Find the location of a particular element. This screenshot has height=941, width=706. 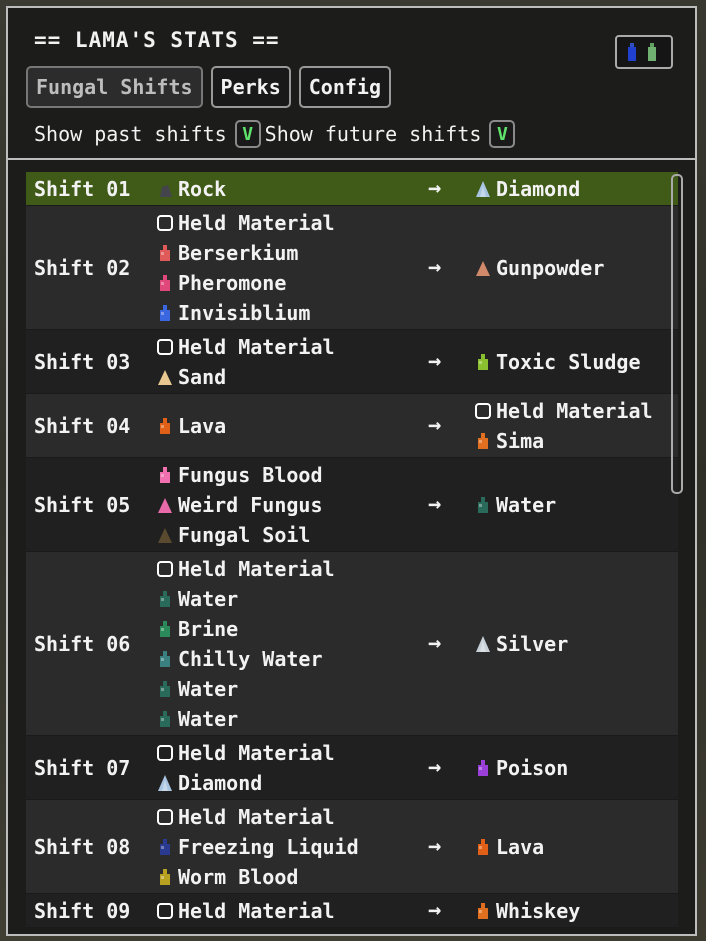

material-entry: Silver is located at coordinates (521, 644).